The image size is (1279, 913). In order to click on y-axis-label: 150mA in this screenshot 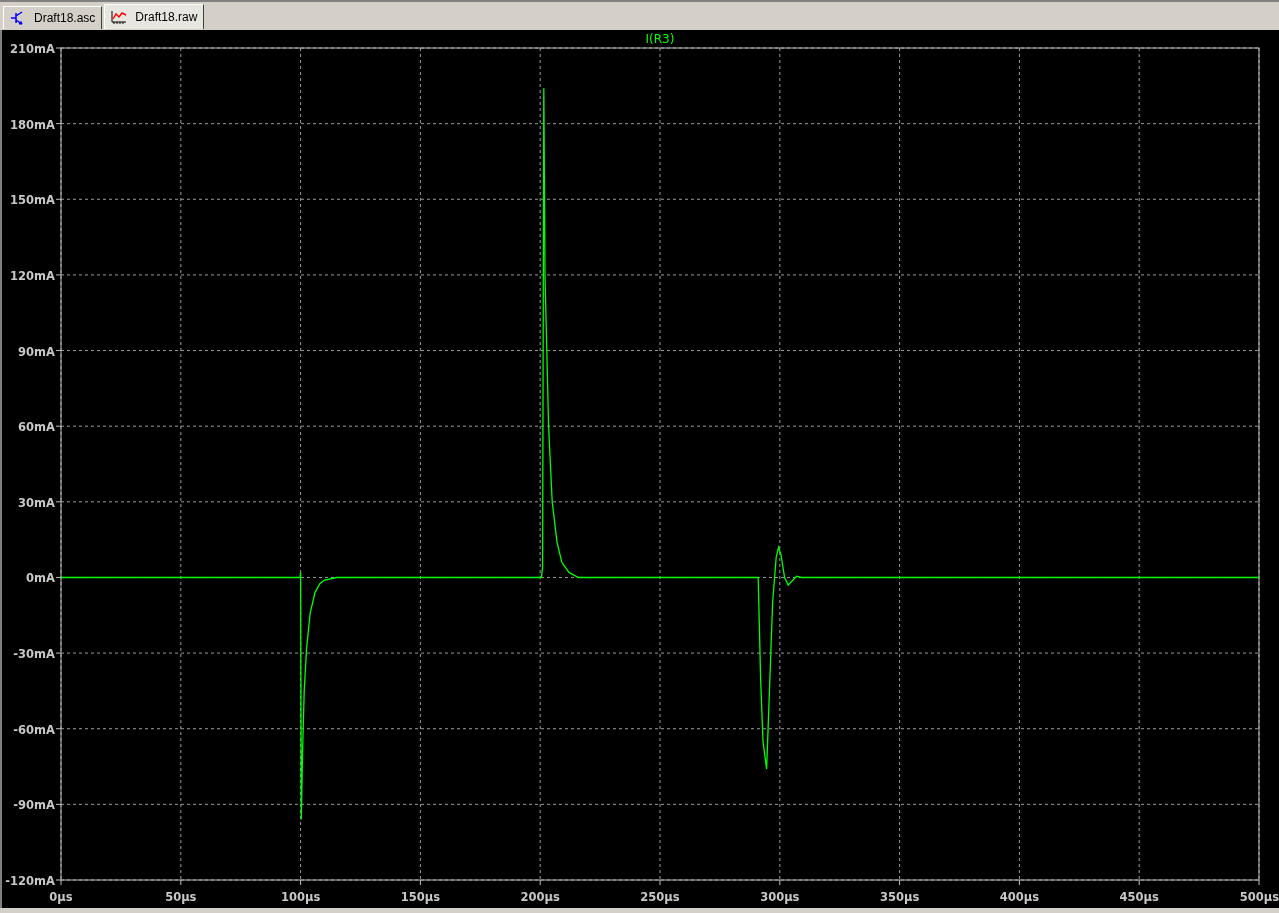, I will do `click(32, 200)`.